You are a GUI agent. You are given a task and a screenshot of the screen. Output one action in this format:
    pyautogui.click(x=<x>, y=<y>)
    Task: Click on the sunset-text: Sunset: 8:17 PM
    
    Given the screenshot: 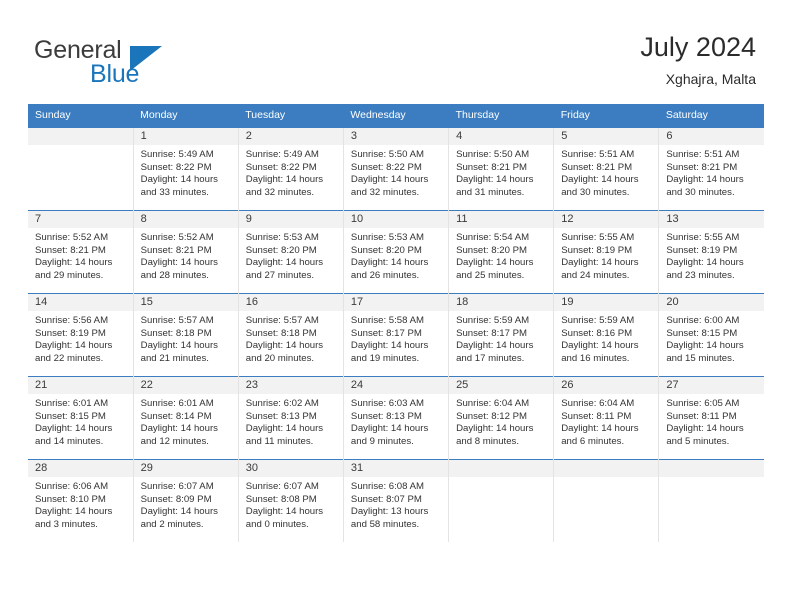 What is the action you would take?
    pyautogui.click(x=491, y=333)
    